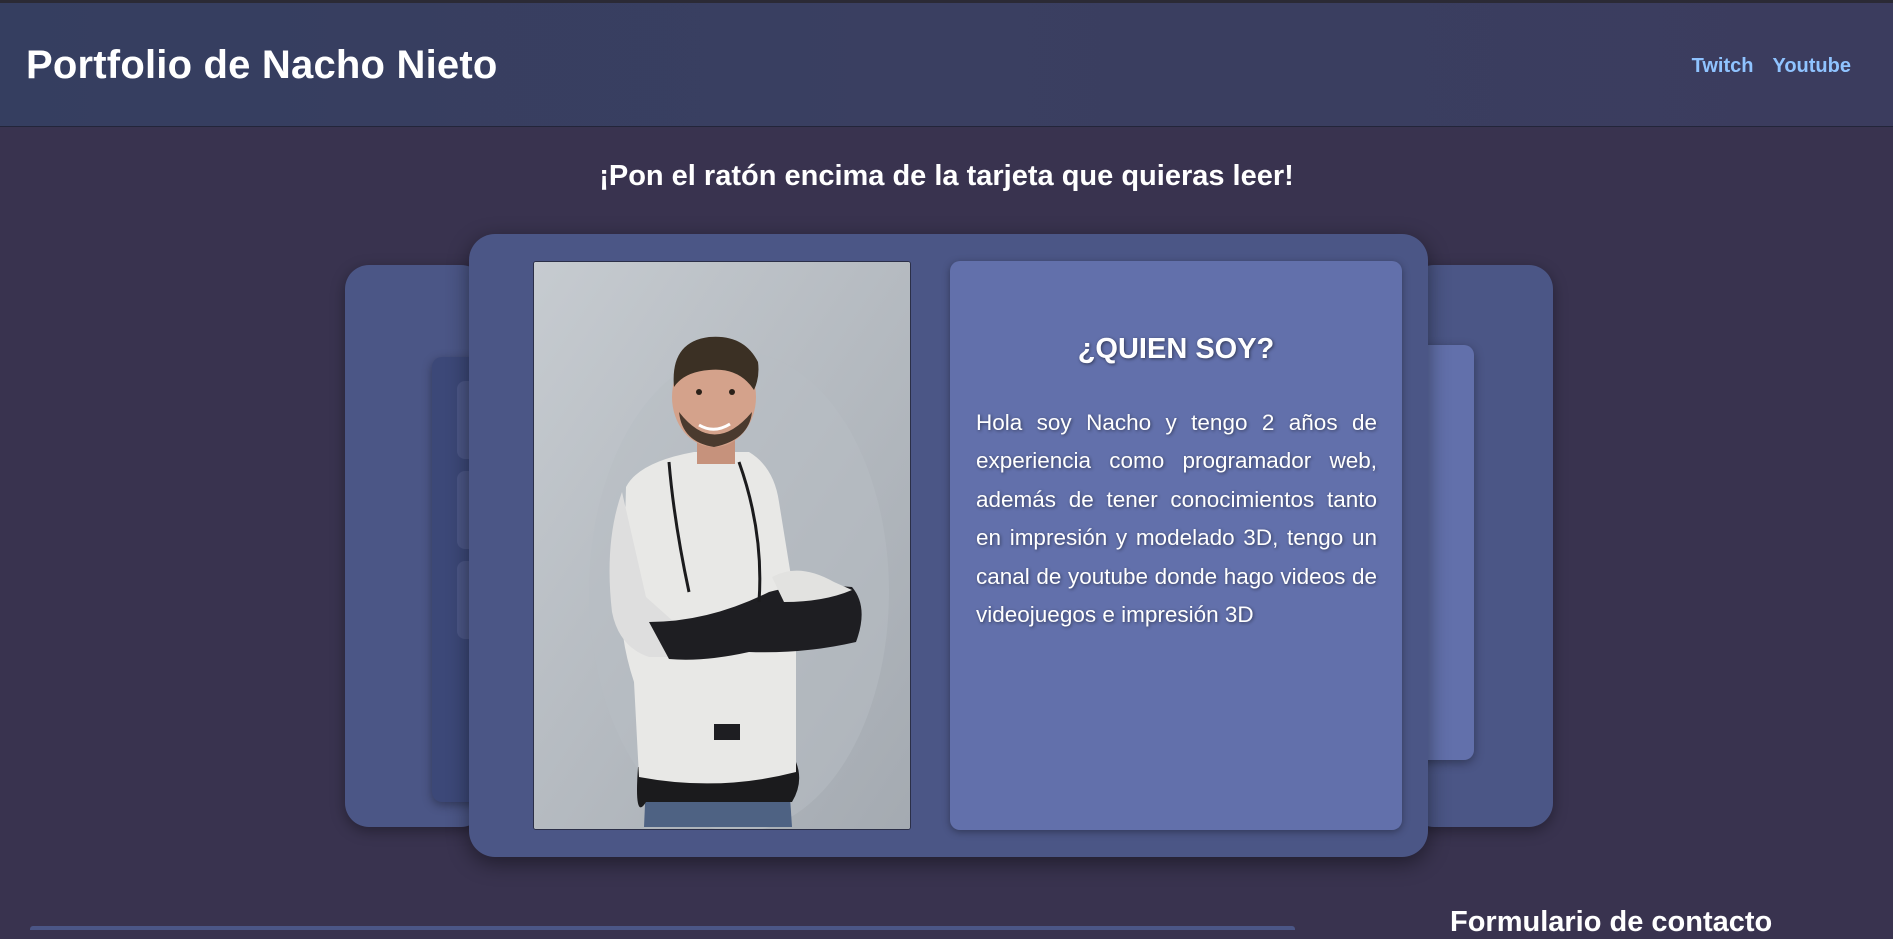 The width and height of the screenshot is (1893, 939). What do you see at coordinates (662, 928) in the screenshot?
I see `contact-form-top-edge` at bounding box center [662, 928].